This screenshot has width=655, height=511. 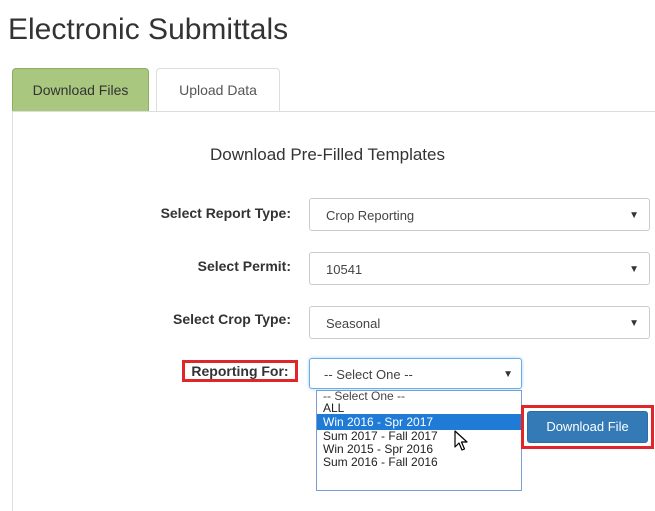 I want to click on tab-upload-data: Upload Data, so click(x=218, y=89).